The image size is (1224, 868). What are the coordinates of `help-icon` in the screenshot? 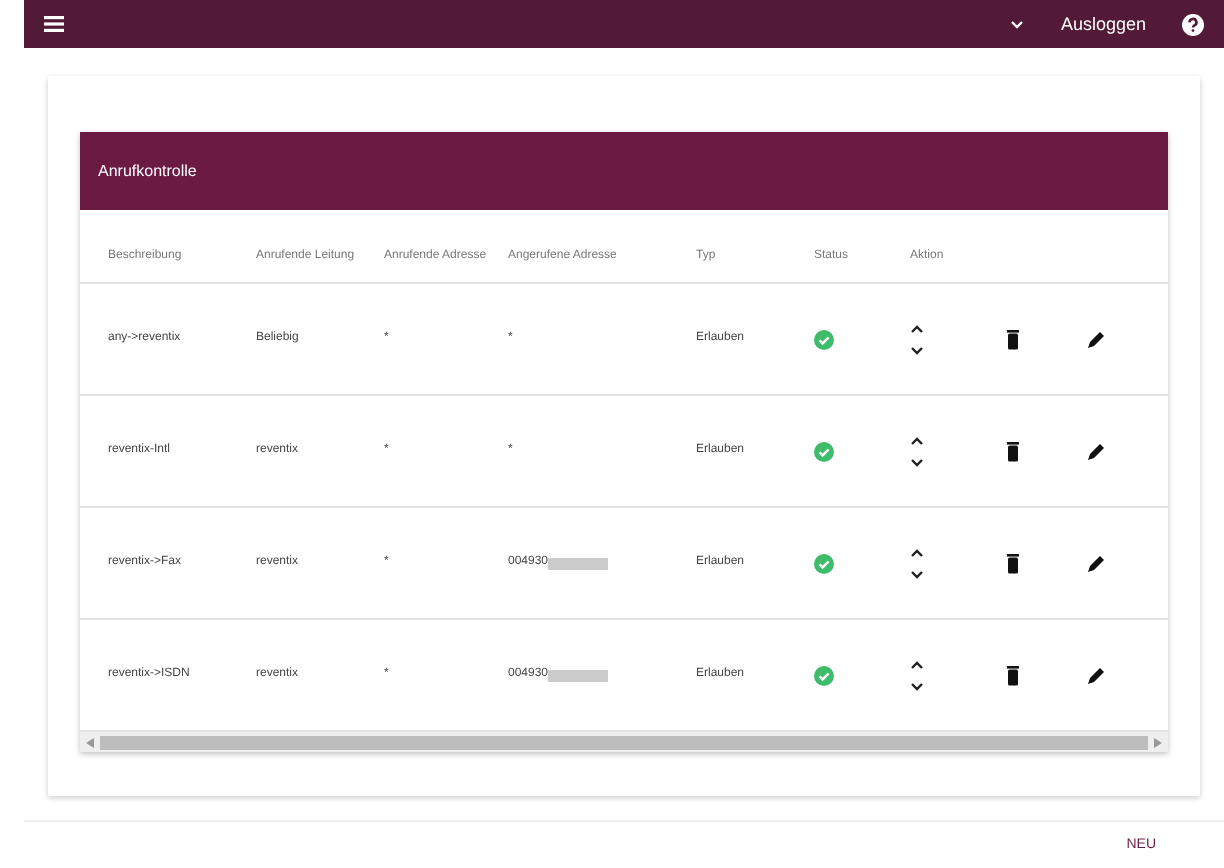 It's located at (1193, 24).